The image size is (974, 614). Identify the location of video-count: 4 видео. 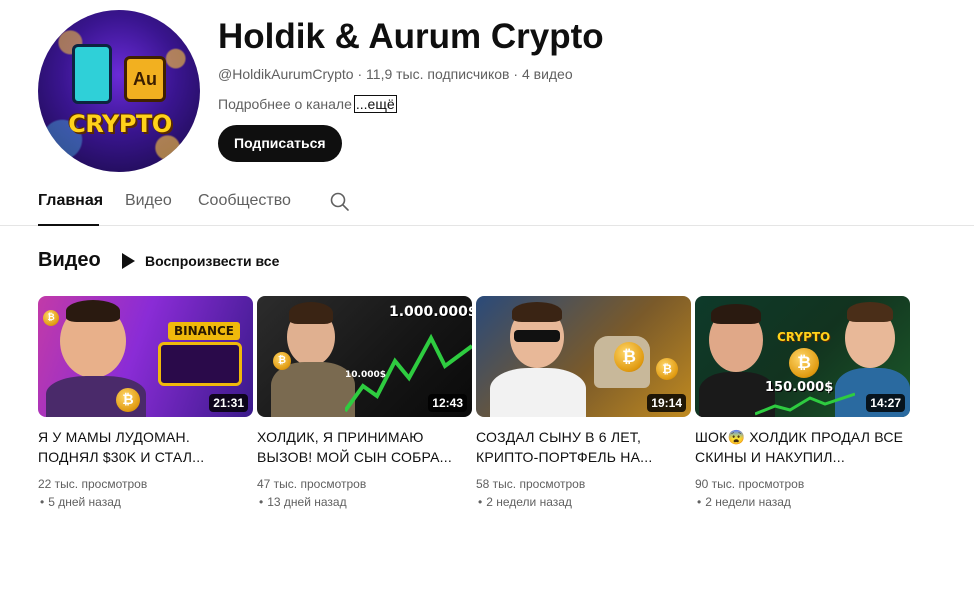
(547, 74).